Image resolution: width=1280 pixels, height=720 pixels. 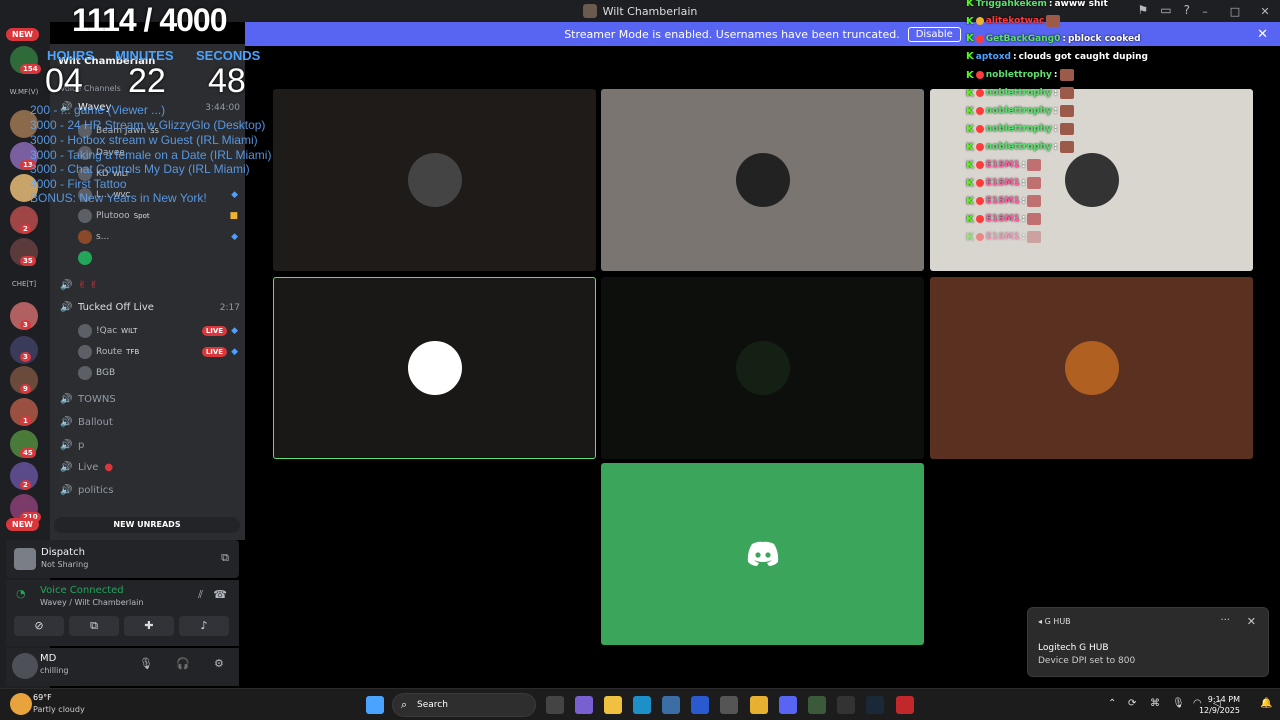 I want to click on search-box: ⌕ Search, so click(x=464, y=705).